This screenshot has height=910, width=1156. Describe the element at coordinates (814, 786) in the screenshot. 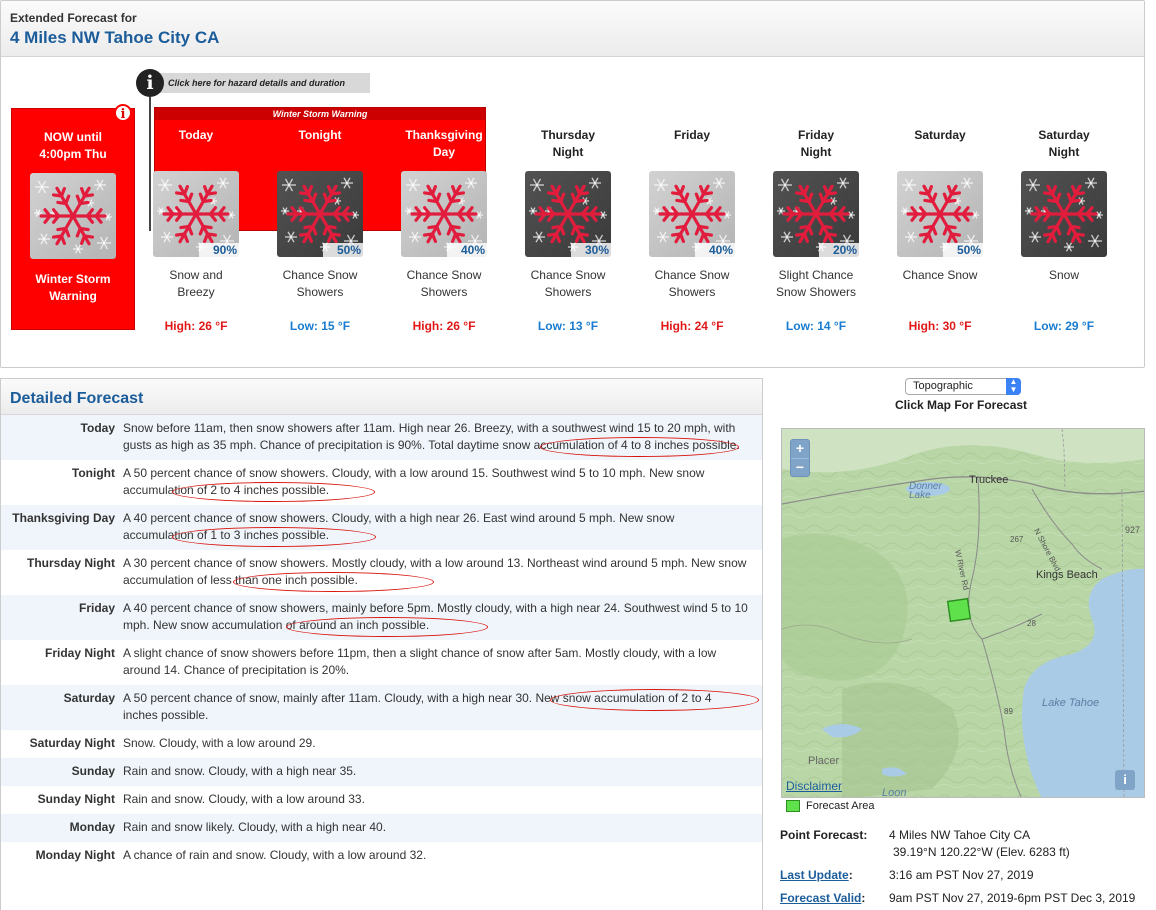

I see `map-disclaimer-link: Disclaimer` at that location.